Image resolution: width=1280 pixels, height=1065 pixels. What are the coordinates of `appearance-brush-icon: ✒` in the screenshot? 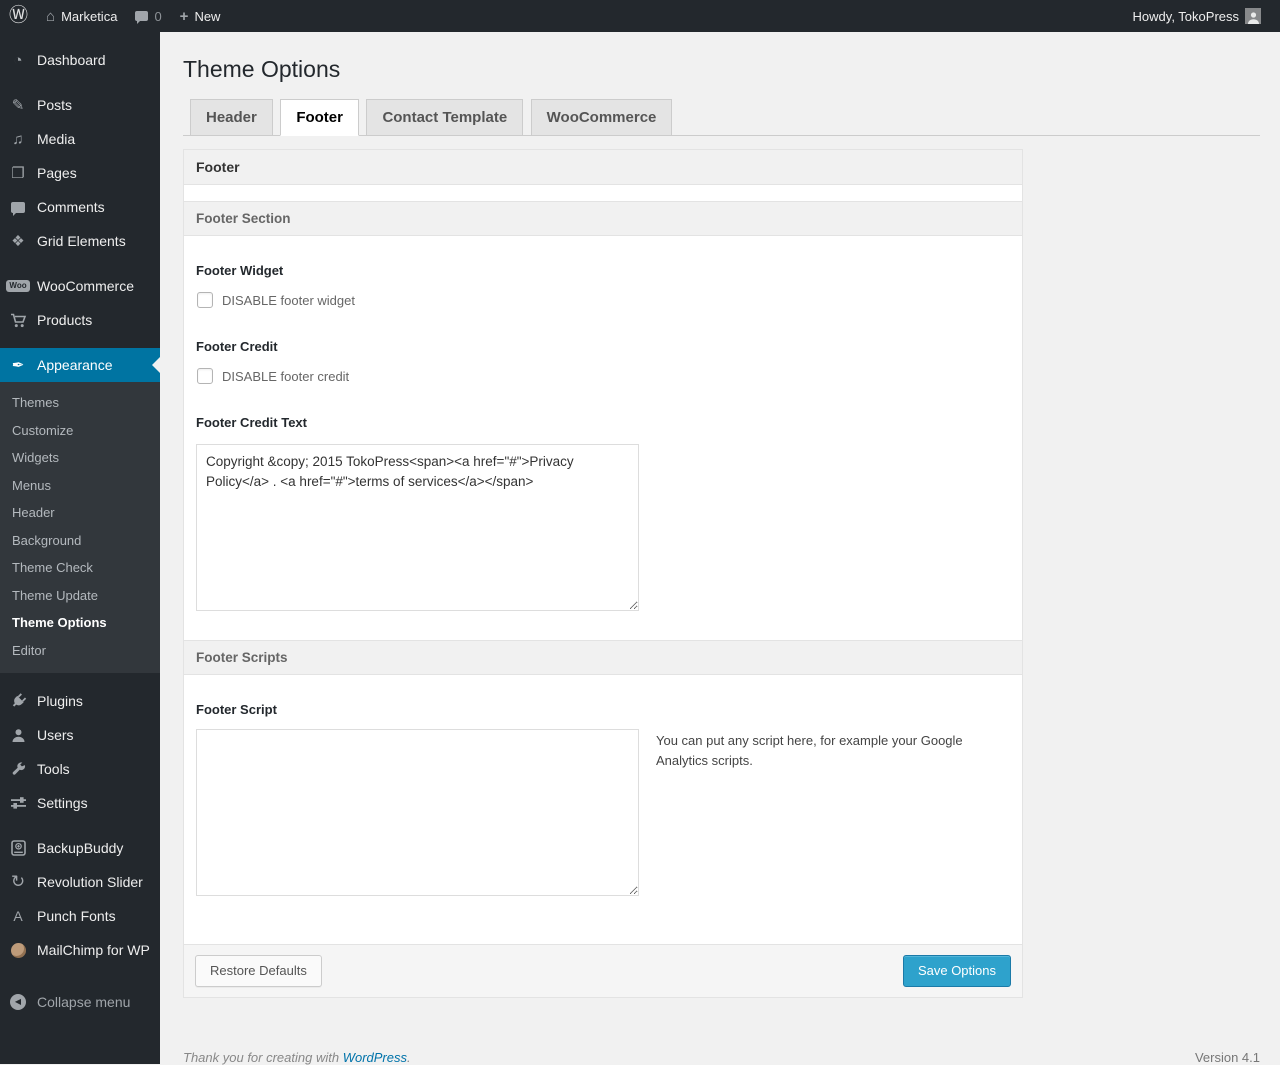 It's located at (18, 365).